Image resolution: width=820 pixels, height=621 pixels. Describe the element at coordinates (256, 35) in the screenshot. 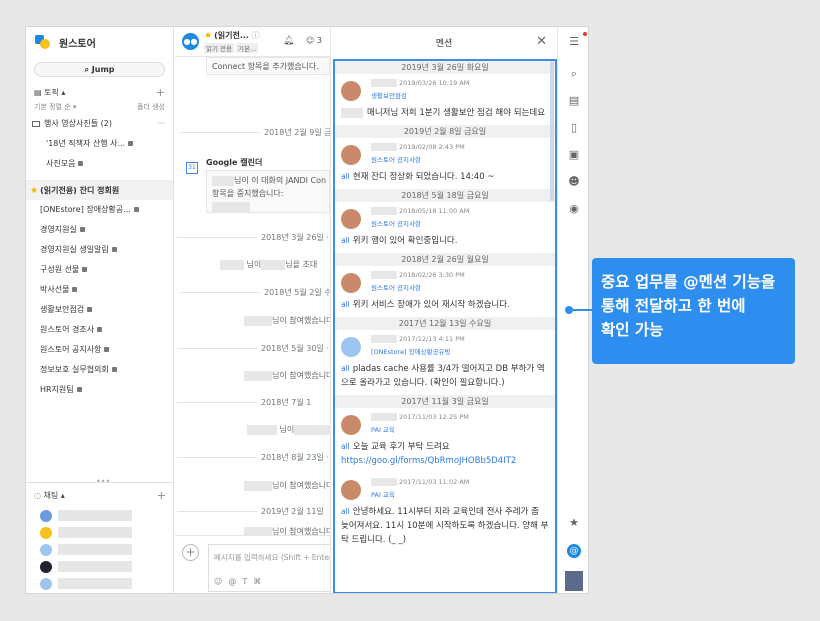

I see `info-icon: ⓘ` at that location.